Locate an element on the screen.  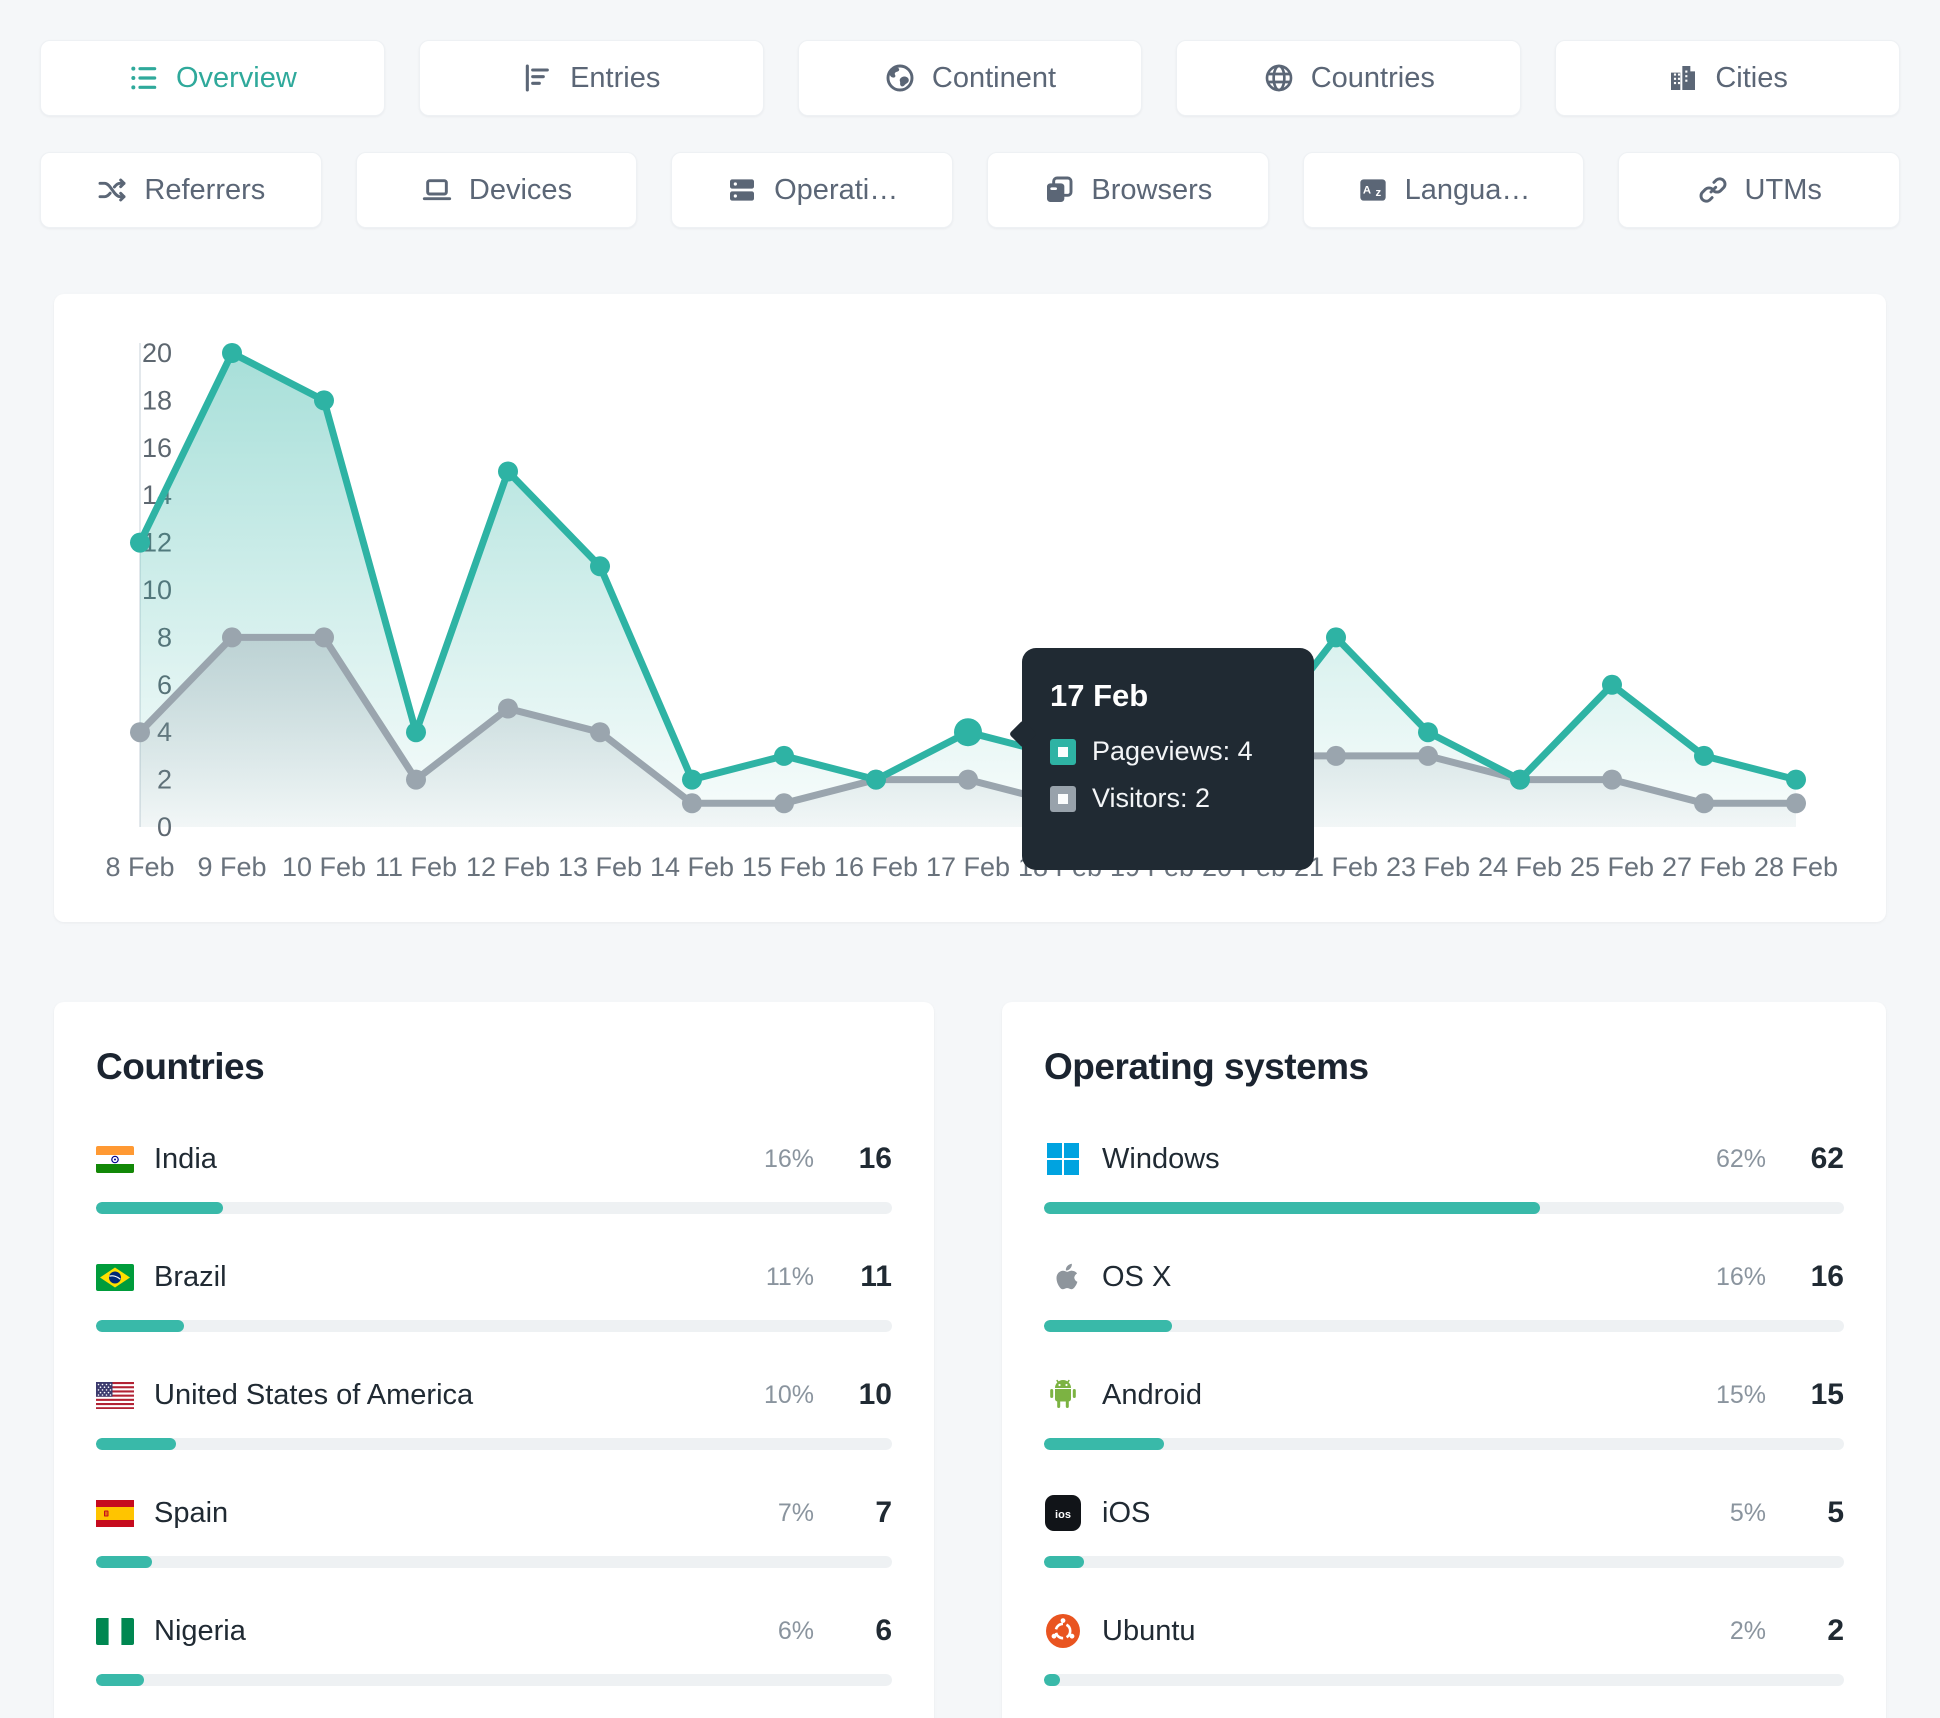
stat-row-brazil: Brazil 11% 11 is located at coordinates (494, 1295).